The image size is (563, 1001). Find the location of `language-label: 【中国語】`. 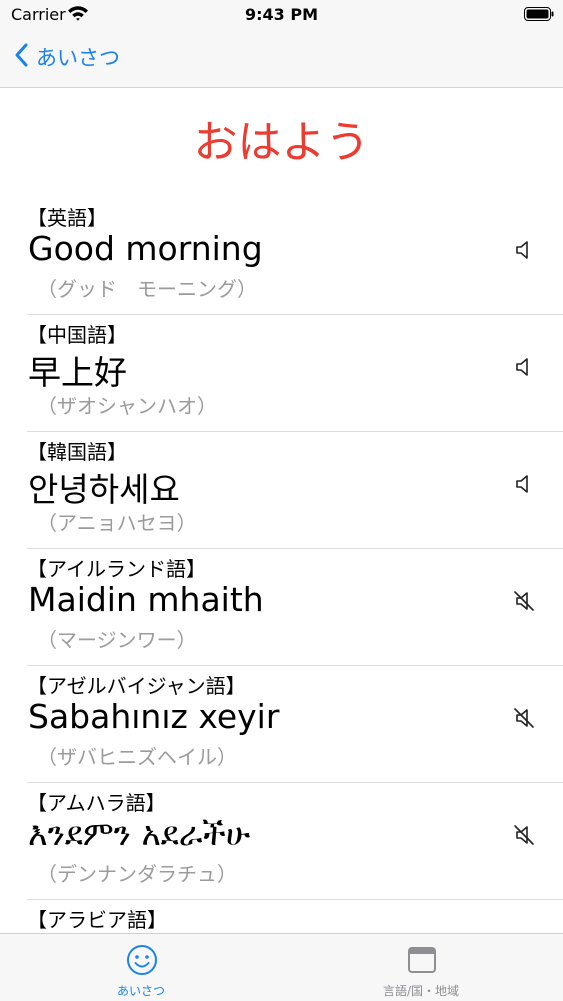

language-label: 【中国語】 is located at coordinates (77, 335).